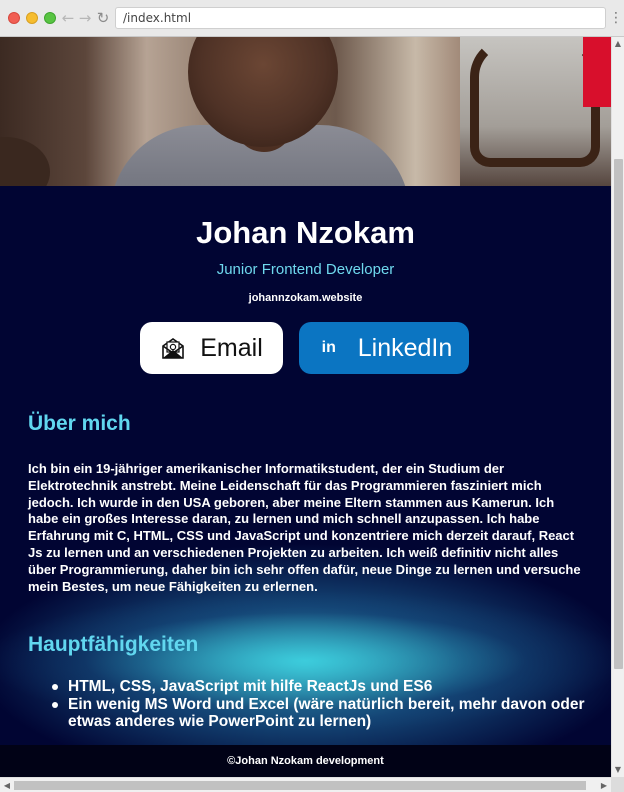 The image size is (624, 792). I want to click on vertical-scrollbar: ▲ ▼, so click(617, 407).